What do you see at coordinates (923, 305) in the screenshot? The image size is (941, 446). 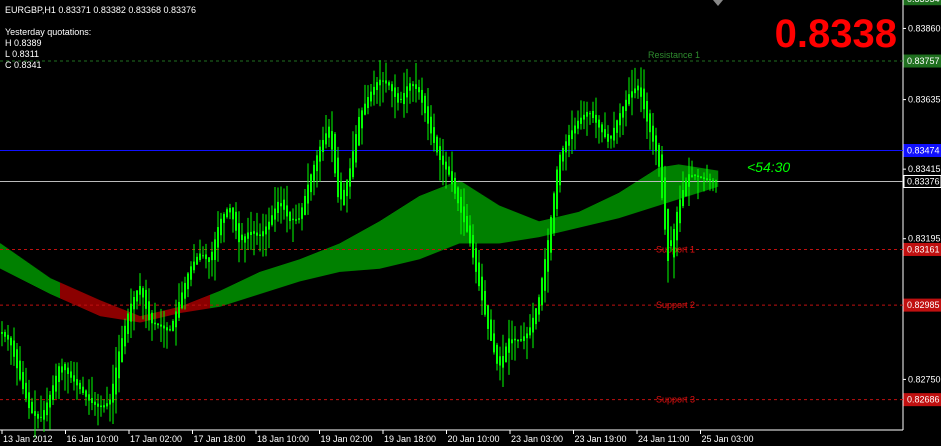 I see `price-label-6: 0.82985` at bounding box center [923, 305].